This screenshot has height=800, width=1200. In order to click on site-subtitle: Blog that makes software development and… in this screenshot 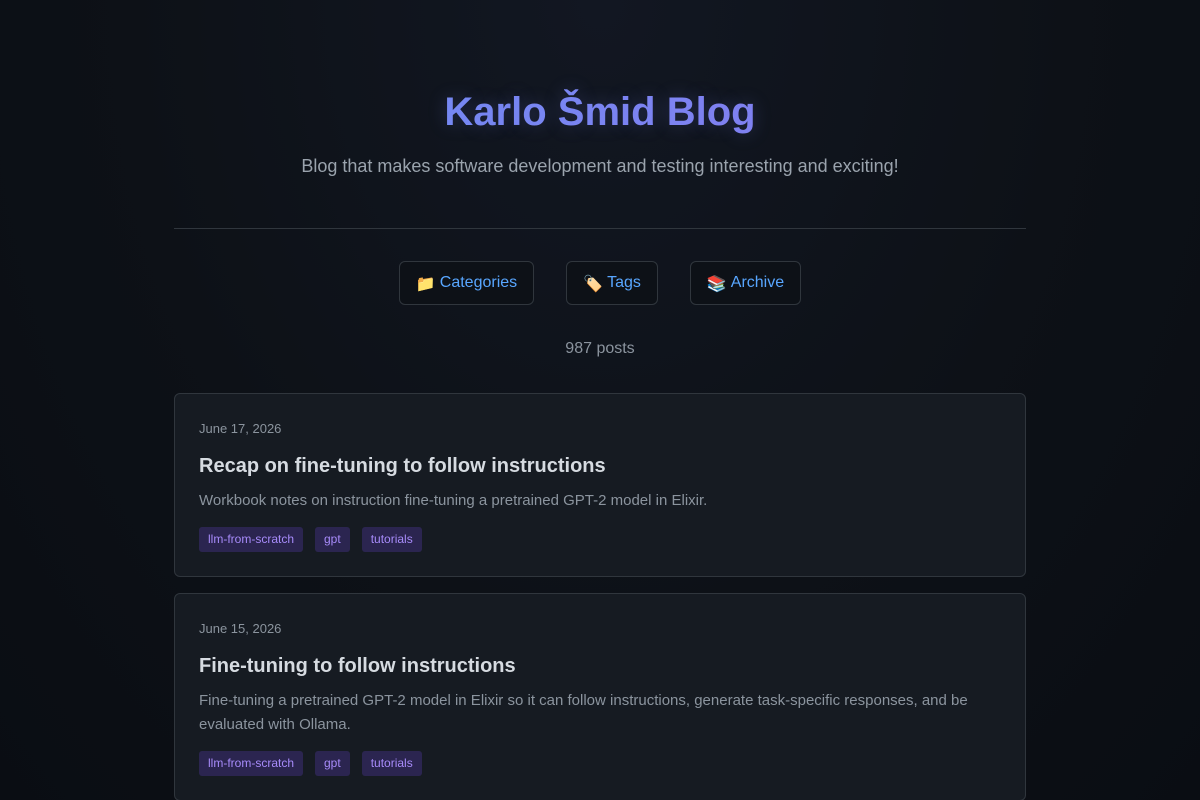, I will do `click(600, 166)`.